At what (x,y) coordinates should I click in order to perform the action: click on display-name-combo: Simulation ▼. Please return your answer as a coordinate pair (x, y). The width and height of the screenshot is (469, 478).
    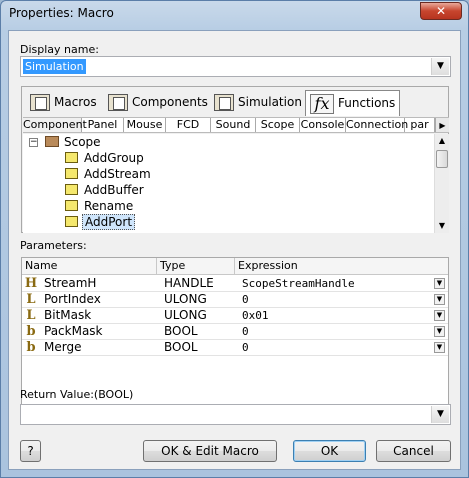
    Looking at the image, I should click on (235, 66).